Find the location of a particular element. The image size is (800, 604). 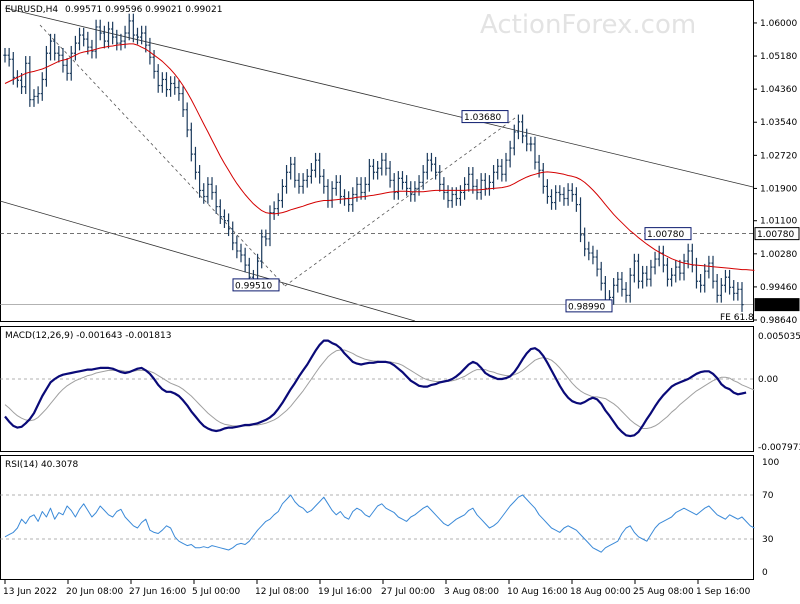

price-tick-label: 1.01900 is located at coordinates (778, 189).